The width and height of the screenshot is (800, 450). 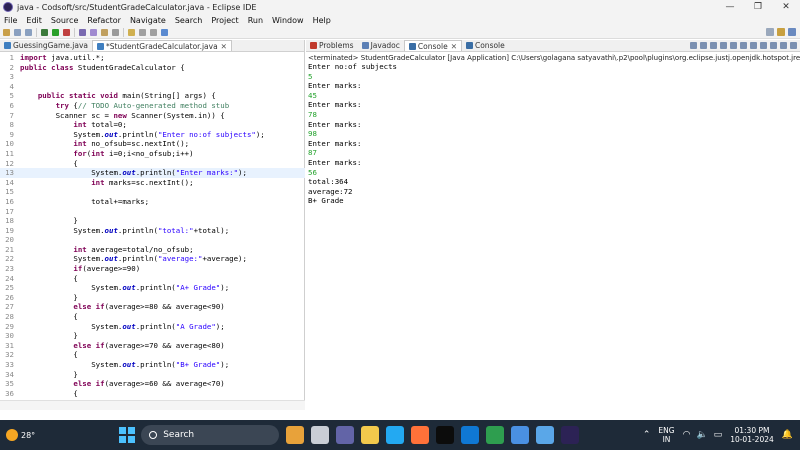 I want to click on code-line: 31 else if(average>=70 && average<80), so click(x=152, y=346).